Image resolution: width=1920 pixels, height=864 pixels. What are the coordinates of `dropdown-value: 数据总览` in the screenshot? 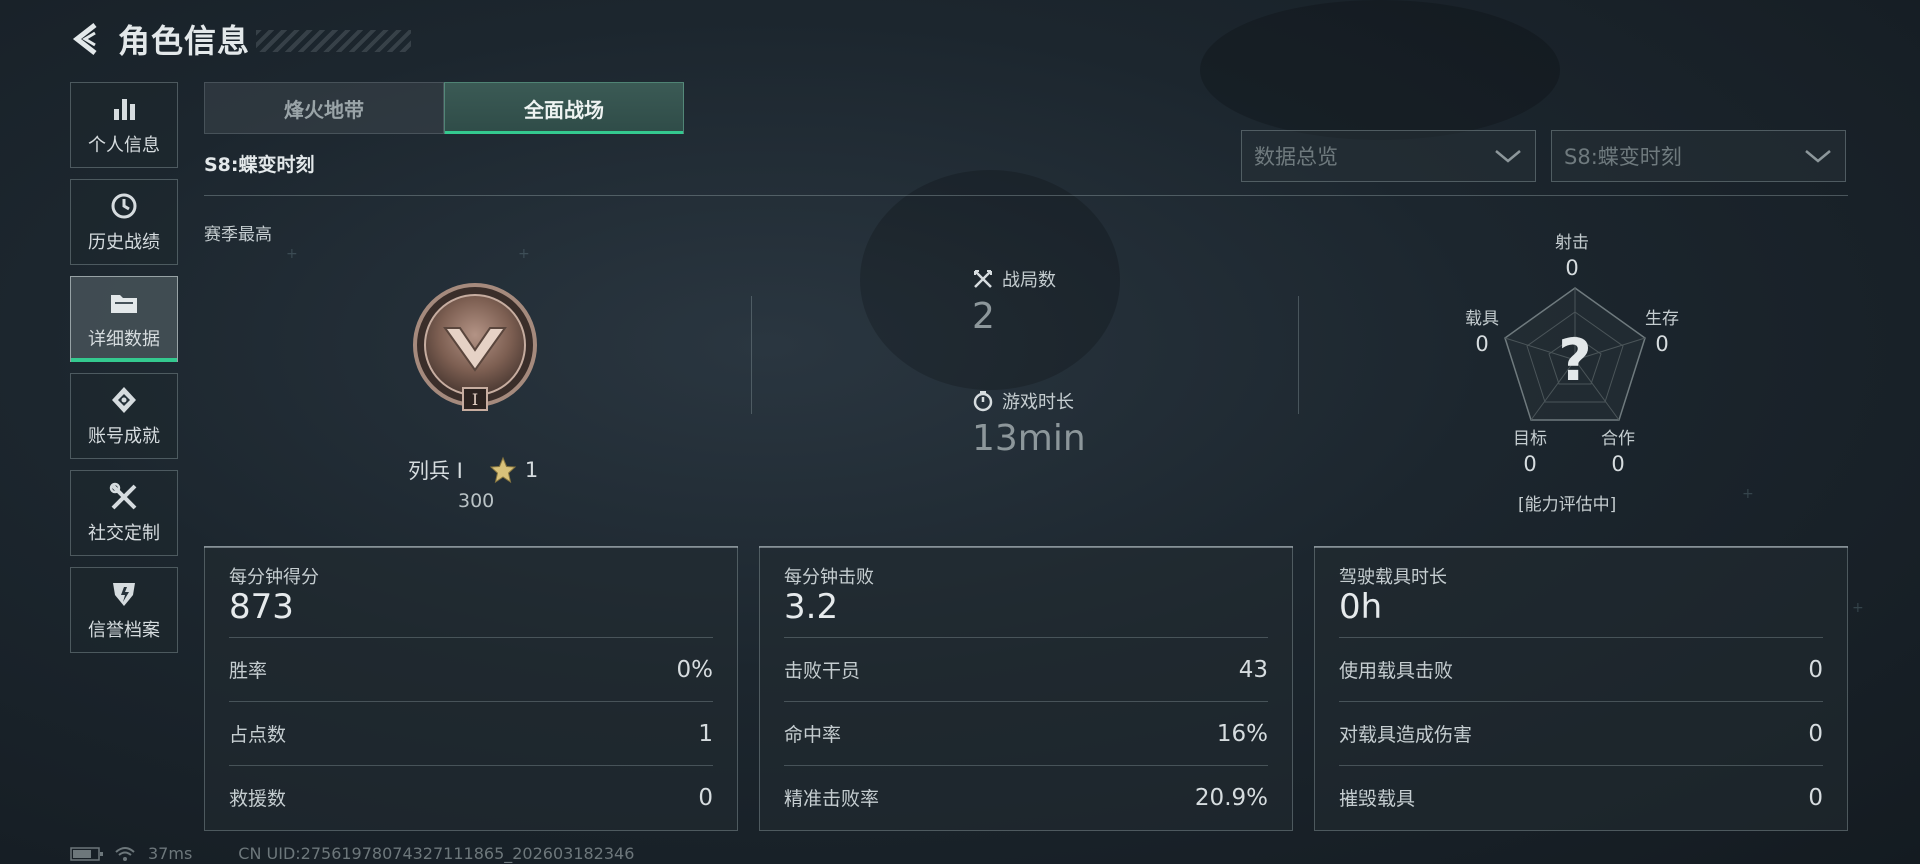 It's located at (1296, 157).